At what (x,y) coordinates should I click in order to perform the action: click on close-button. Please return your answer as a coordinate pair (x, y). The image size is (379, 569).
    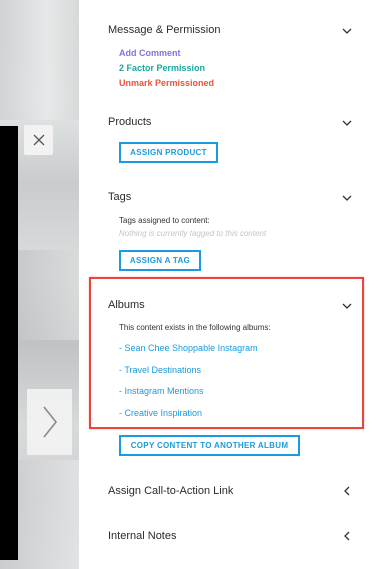
    Looking at the image, I should click on (38, 140).